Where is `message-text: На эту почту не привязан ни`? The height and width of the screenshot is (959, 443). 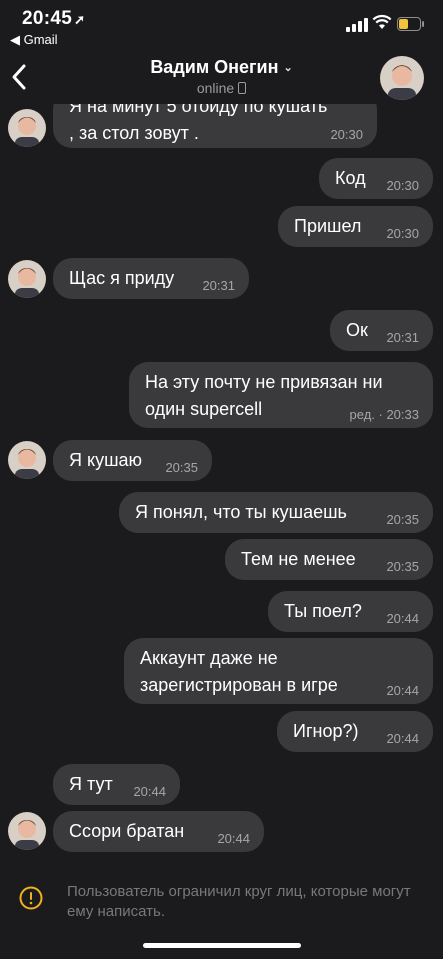 message-text: На эту почту не привязан ни is located at coordinates (264, 382).